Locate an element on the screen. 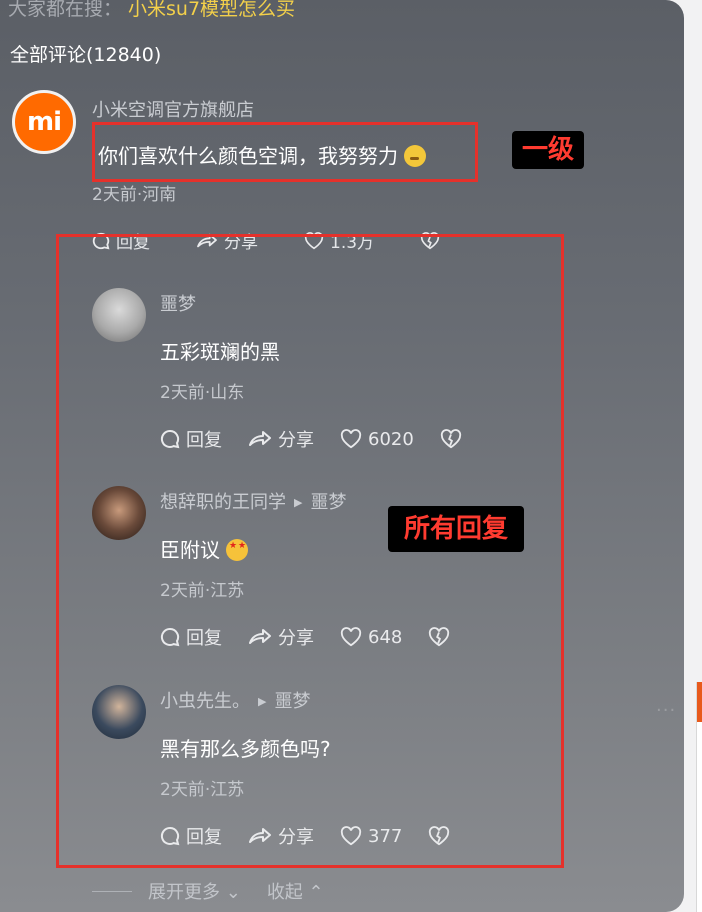  main-comment-author: 小米空调官方旗舰店 is located at coordinates (173, 109).